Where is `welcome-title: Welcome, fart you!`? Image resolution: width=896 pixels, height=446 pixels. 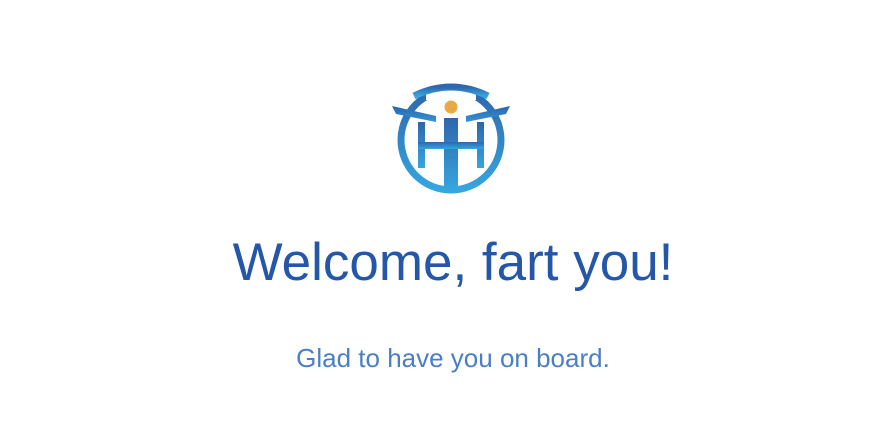 welcome-title: Welcome, fart you! is located at coordinates (453, 262).